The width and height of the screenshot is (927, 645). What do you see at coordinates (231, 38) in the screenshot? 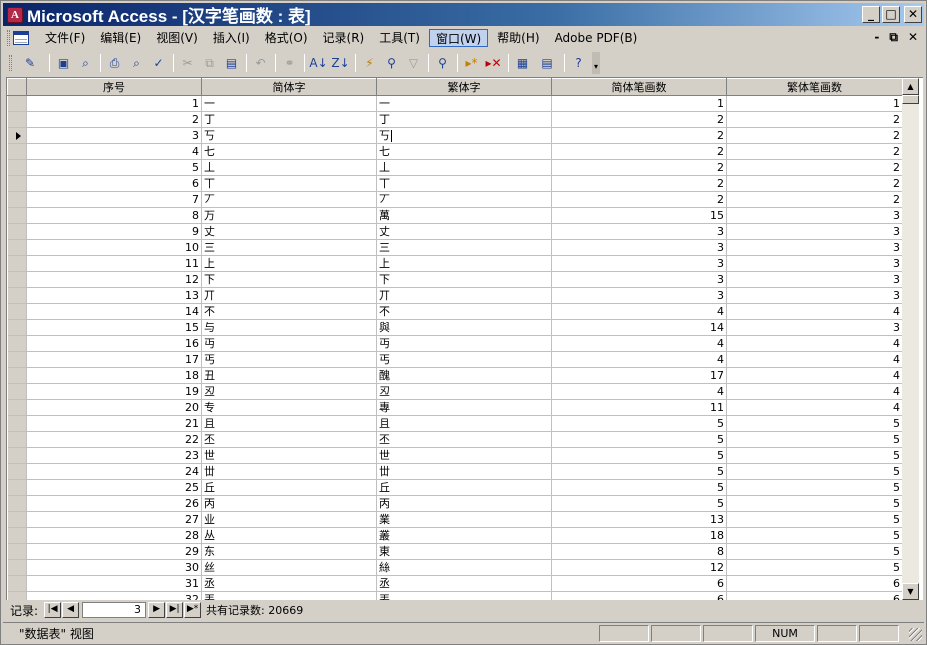
I see `menu-item-3: 插入(I)` at bounding box center [231, 38].